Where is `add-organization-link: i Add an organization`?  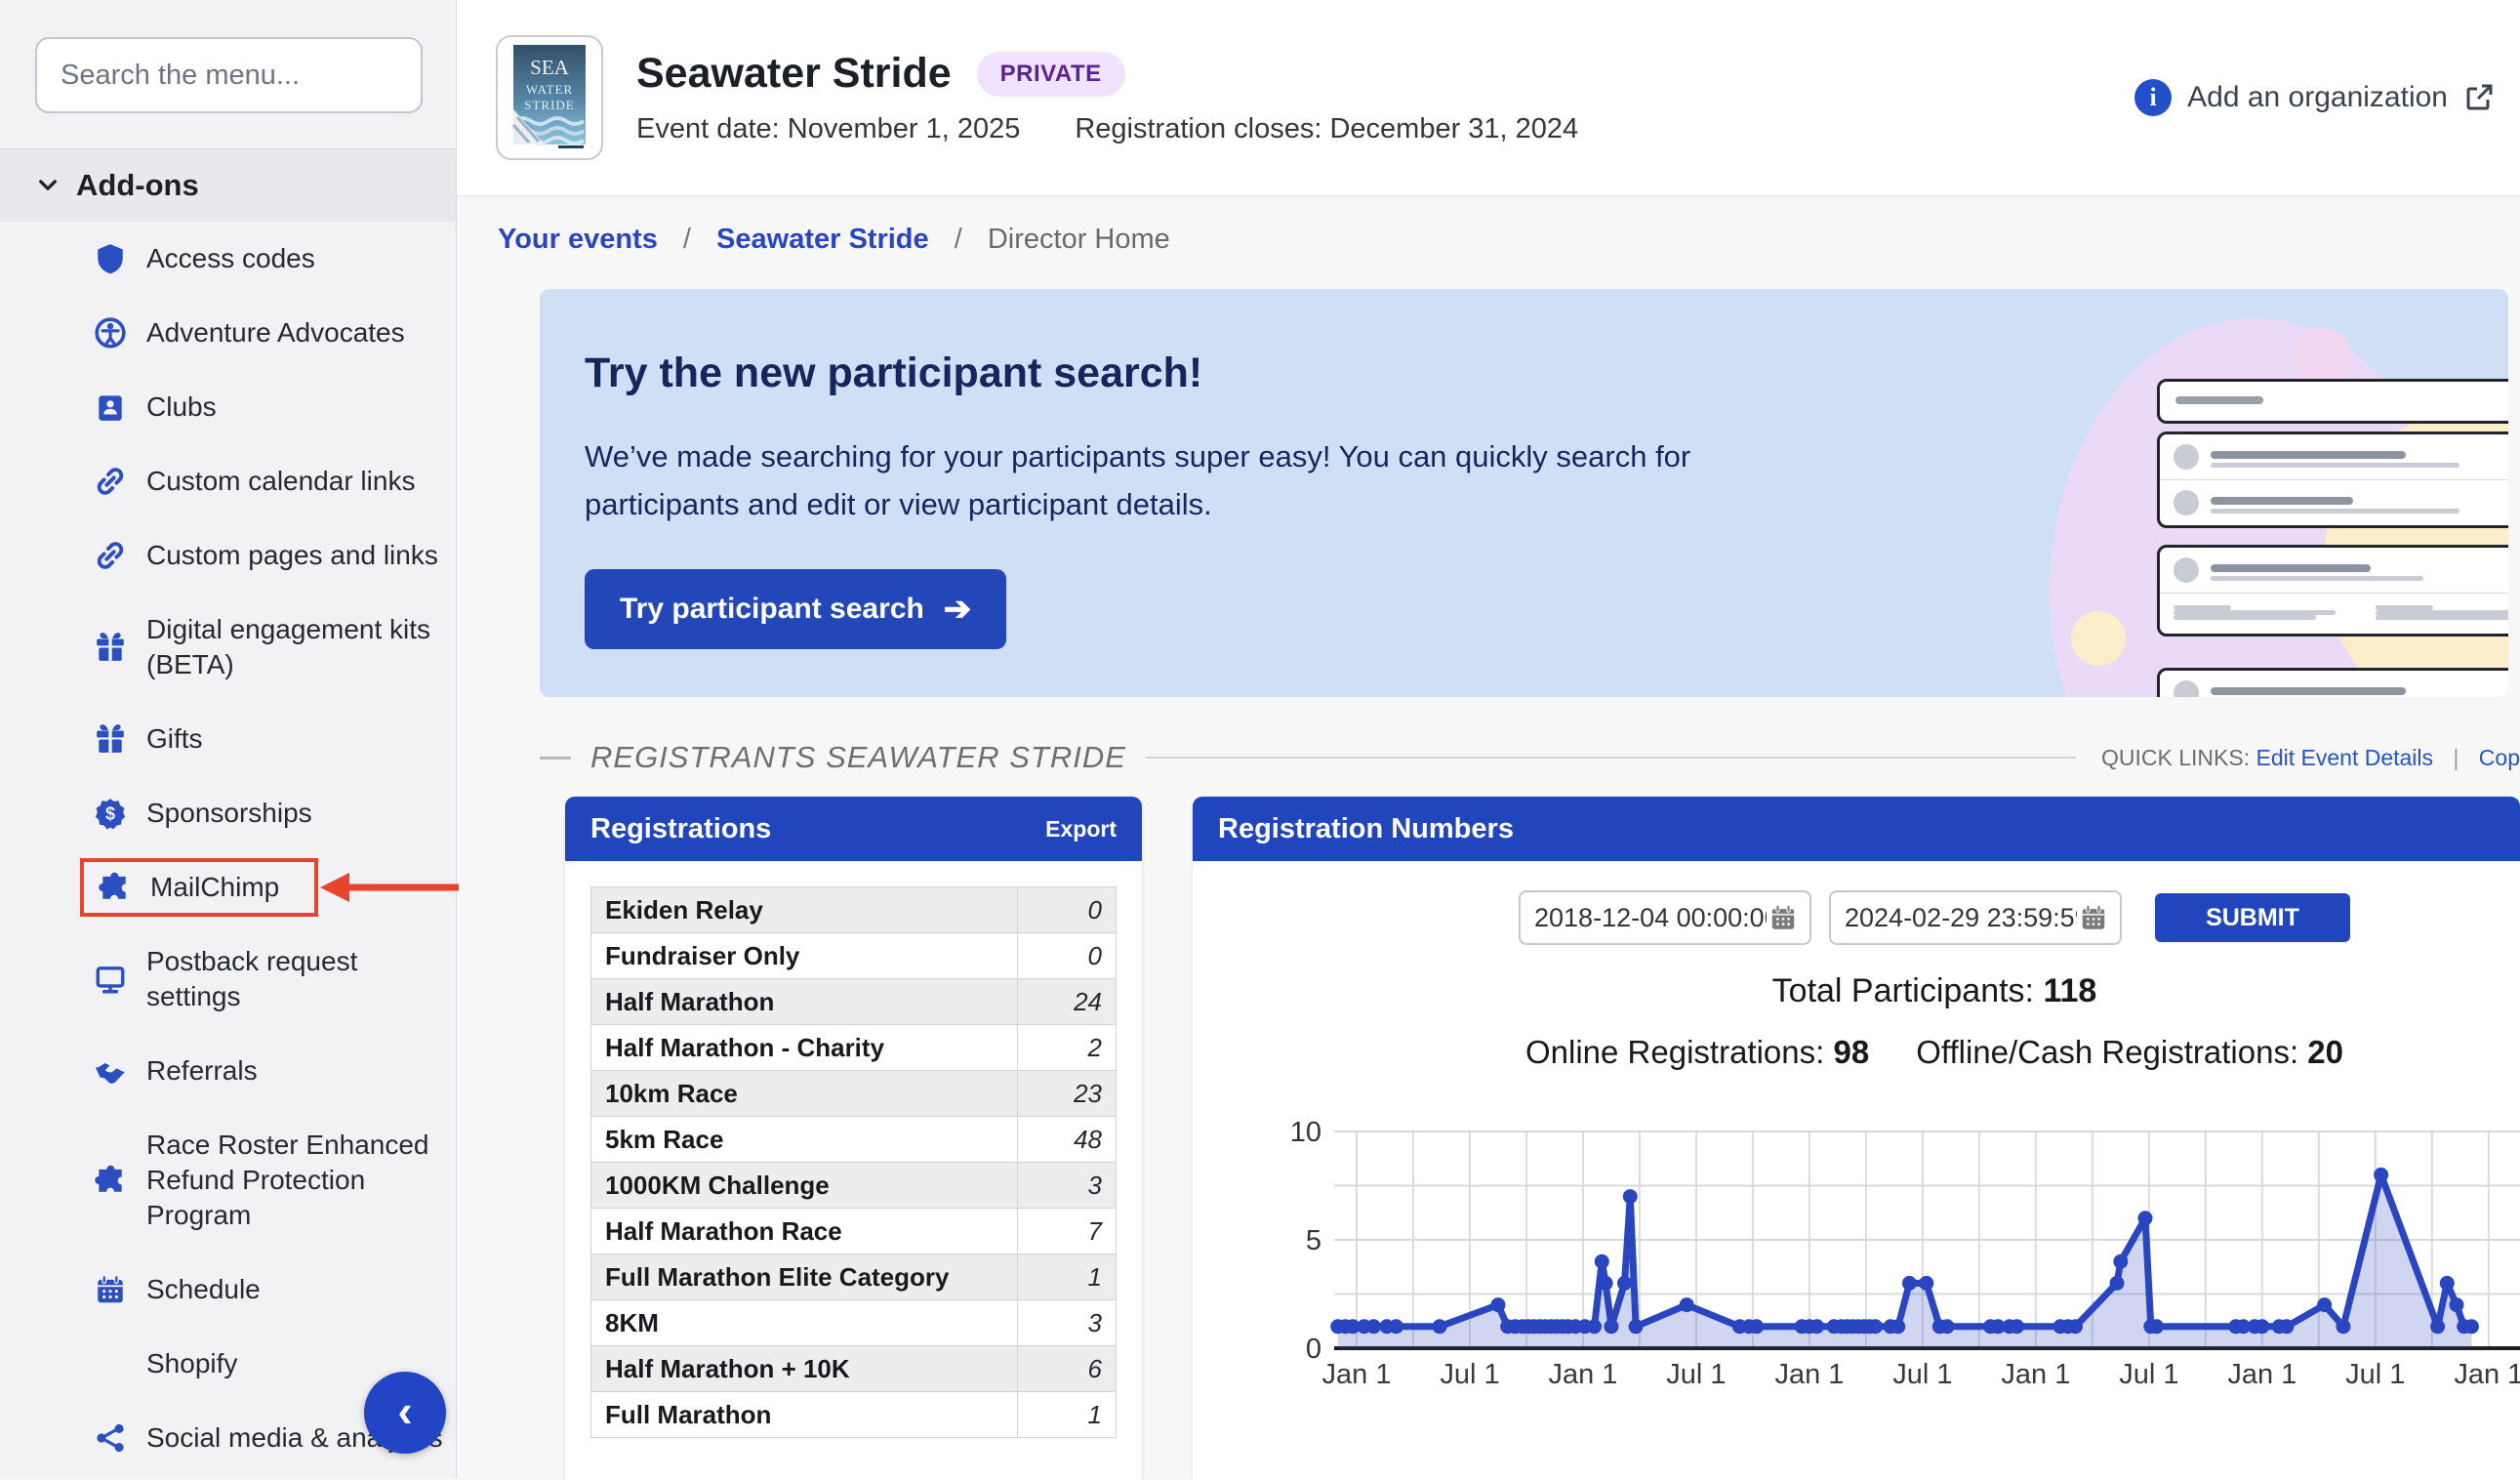 add-organization-link: i Add an organization is located at coordinates (2314, 97).